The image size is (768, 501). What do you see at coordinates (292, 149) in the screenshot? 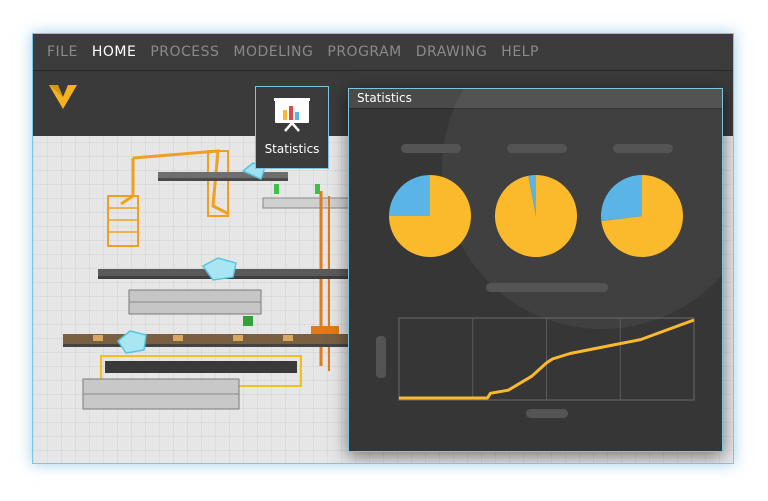
I see `statistics-button-label: Statistics` at bounding box center [292, 149].